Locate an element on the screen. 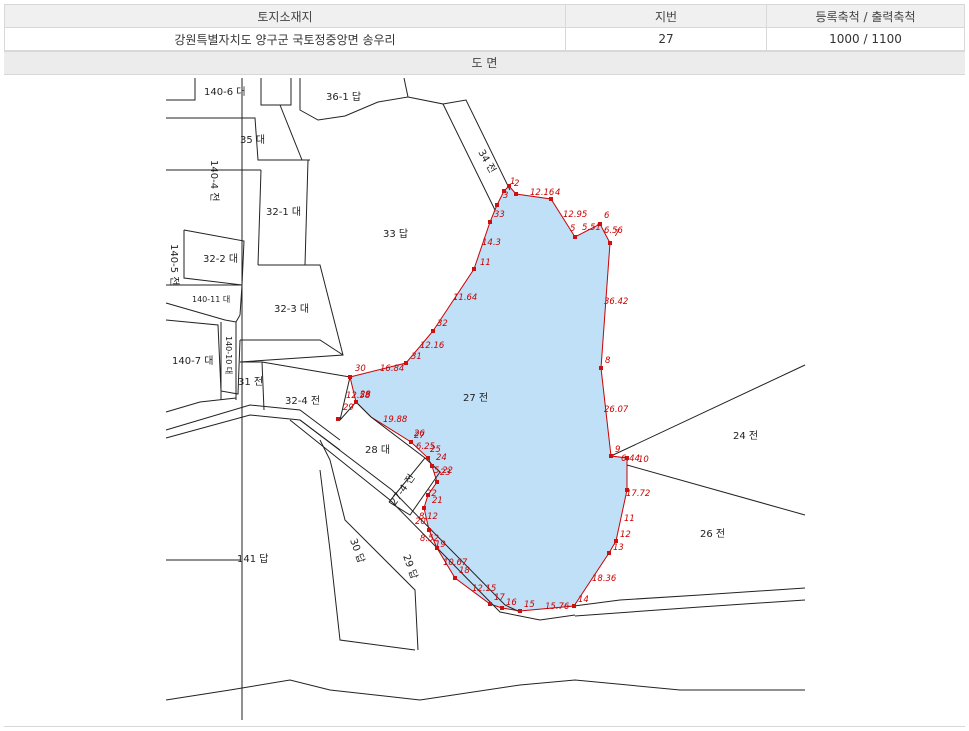  svg-text: 8 is located at coordinates (608, 361).